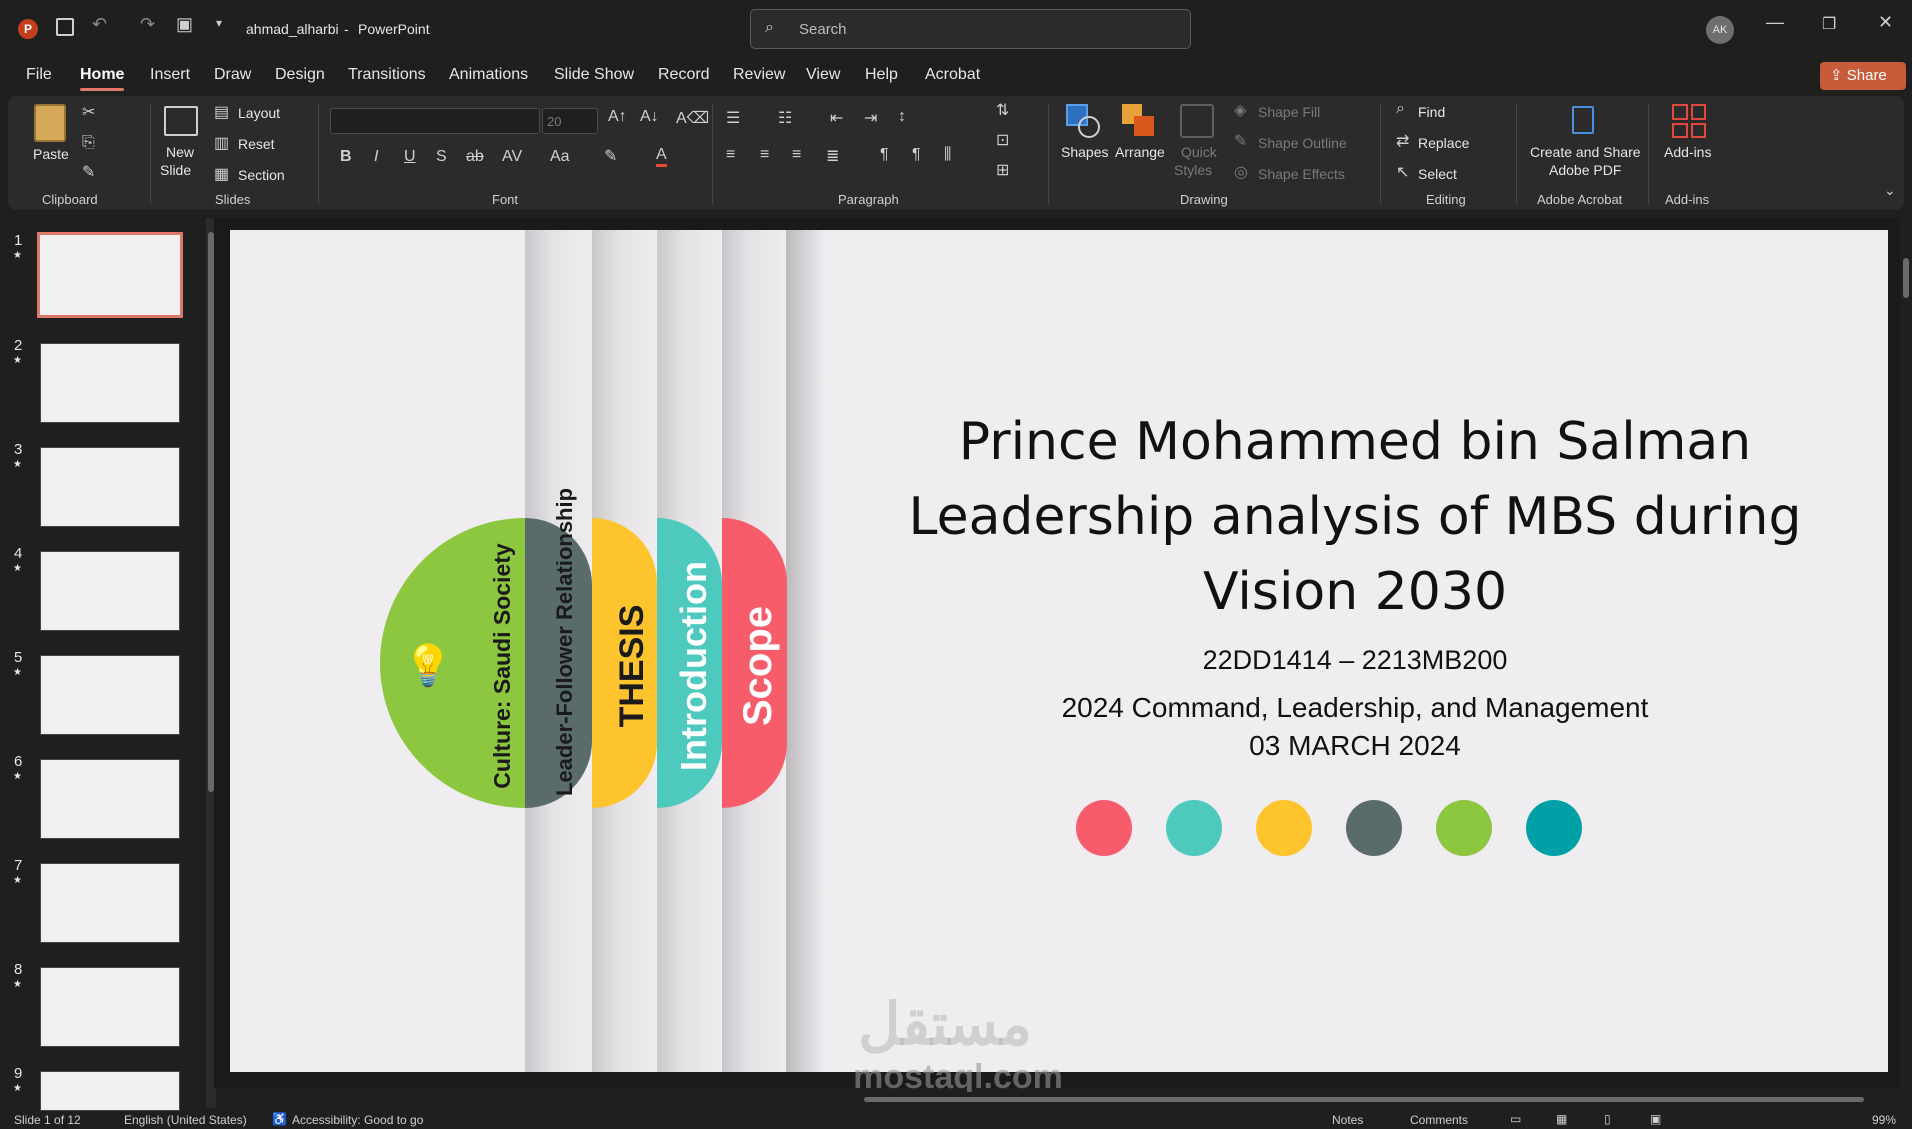  Describe the element at coordinates (219, 23) in the screenshot. I see `customize-toolbar-icon: ▾` at that location.